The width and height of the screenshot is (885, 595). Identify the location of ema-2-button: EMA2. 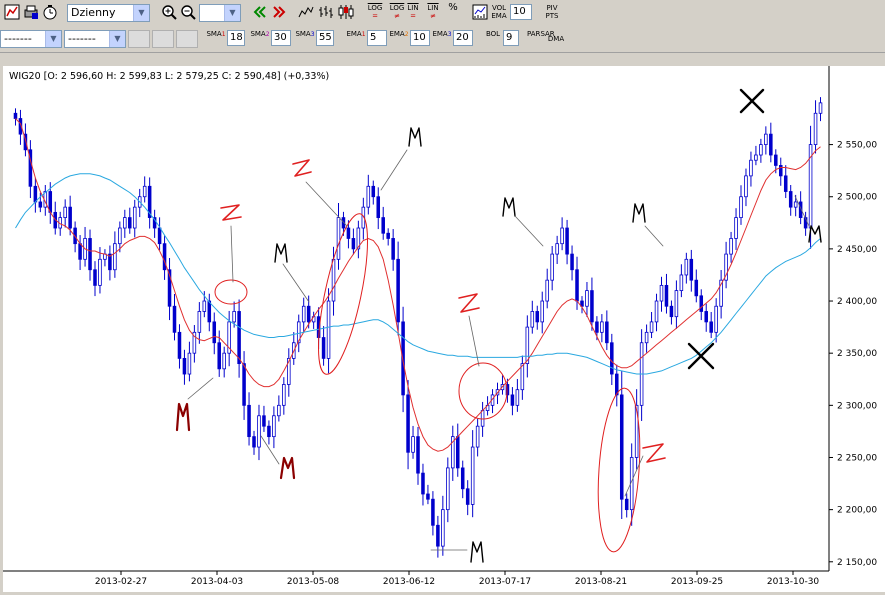
(399, 34).